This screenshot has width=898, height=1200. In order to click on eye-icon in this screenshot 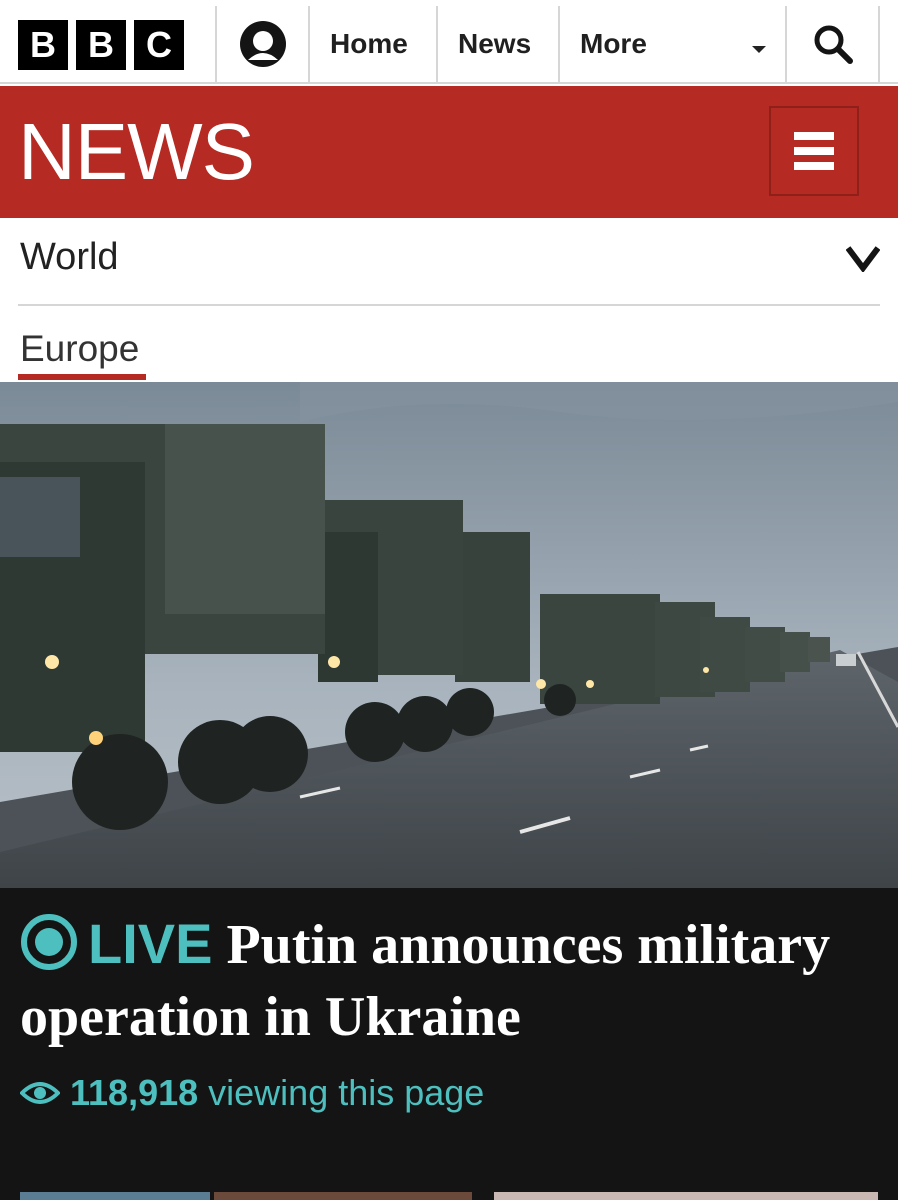, I will do `click(40, 1093)`.